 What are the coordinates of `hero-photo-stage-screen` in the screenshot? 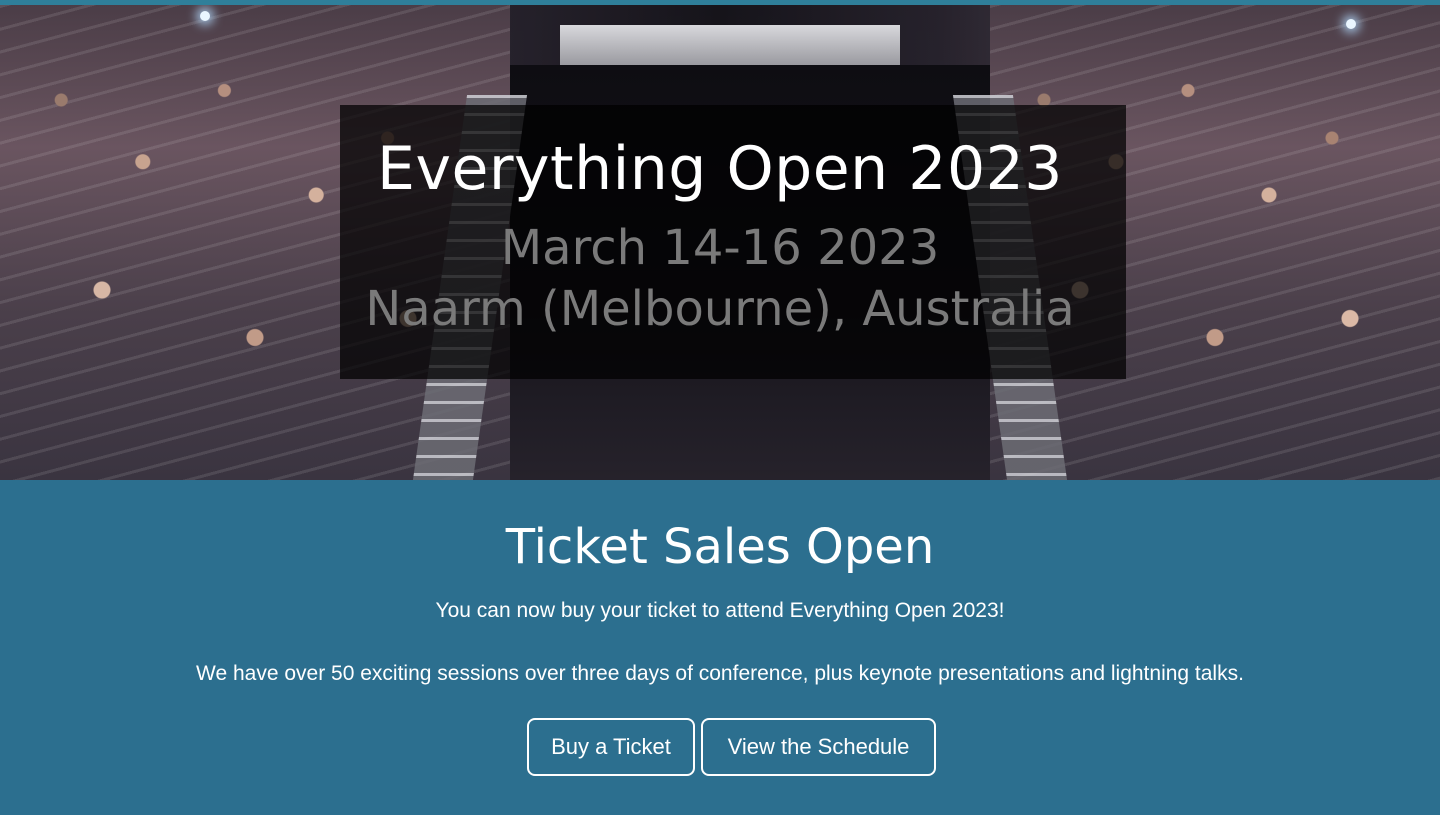 It's located at (730, 45).